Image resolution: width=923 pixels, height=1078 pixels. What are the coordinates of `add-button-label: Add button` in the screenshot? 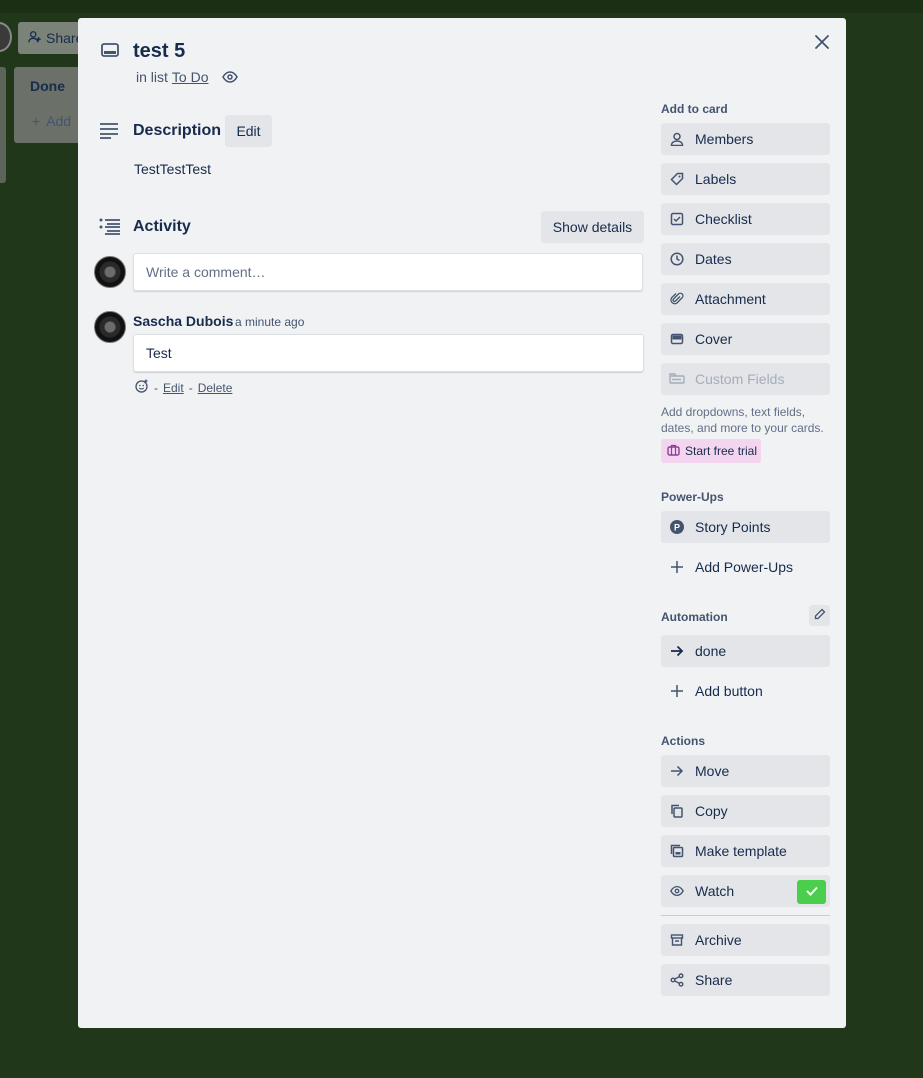 It's located at (729, 691).